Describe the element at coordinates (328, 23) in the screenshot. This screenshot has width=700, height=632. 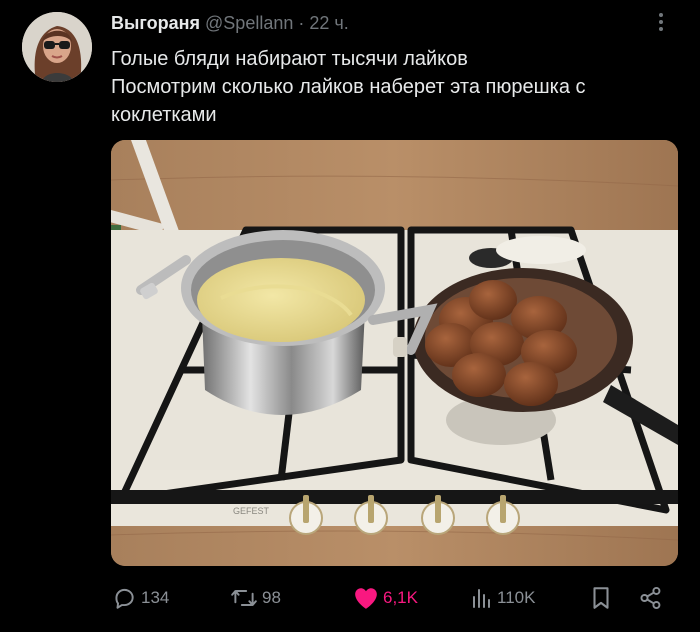
I see `tweet-timestamp: 22 ч.` at that location.